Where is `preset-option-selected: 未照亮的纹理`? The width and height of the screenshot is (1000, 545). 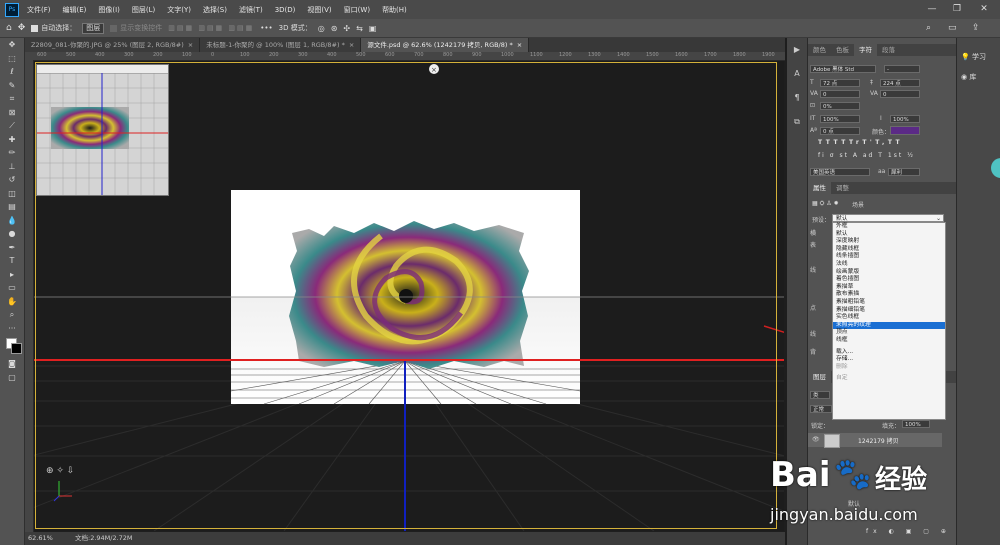
preset-option-selected: 未照亮的纹理 is located at coordinates (889, 325).